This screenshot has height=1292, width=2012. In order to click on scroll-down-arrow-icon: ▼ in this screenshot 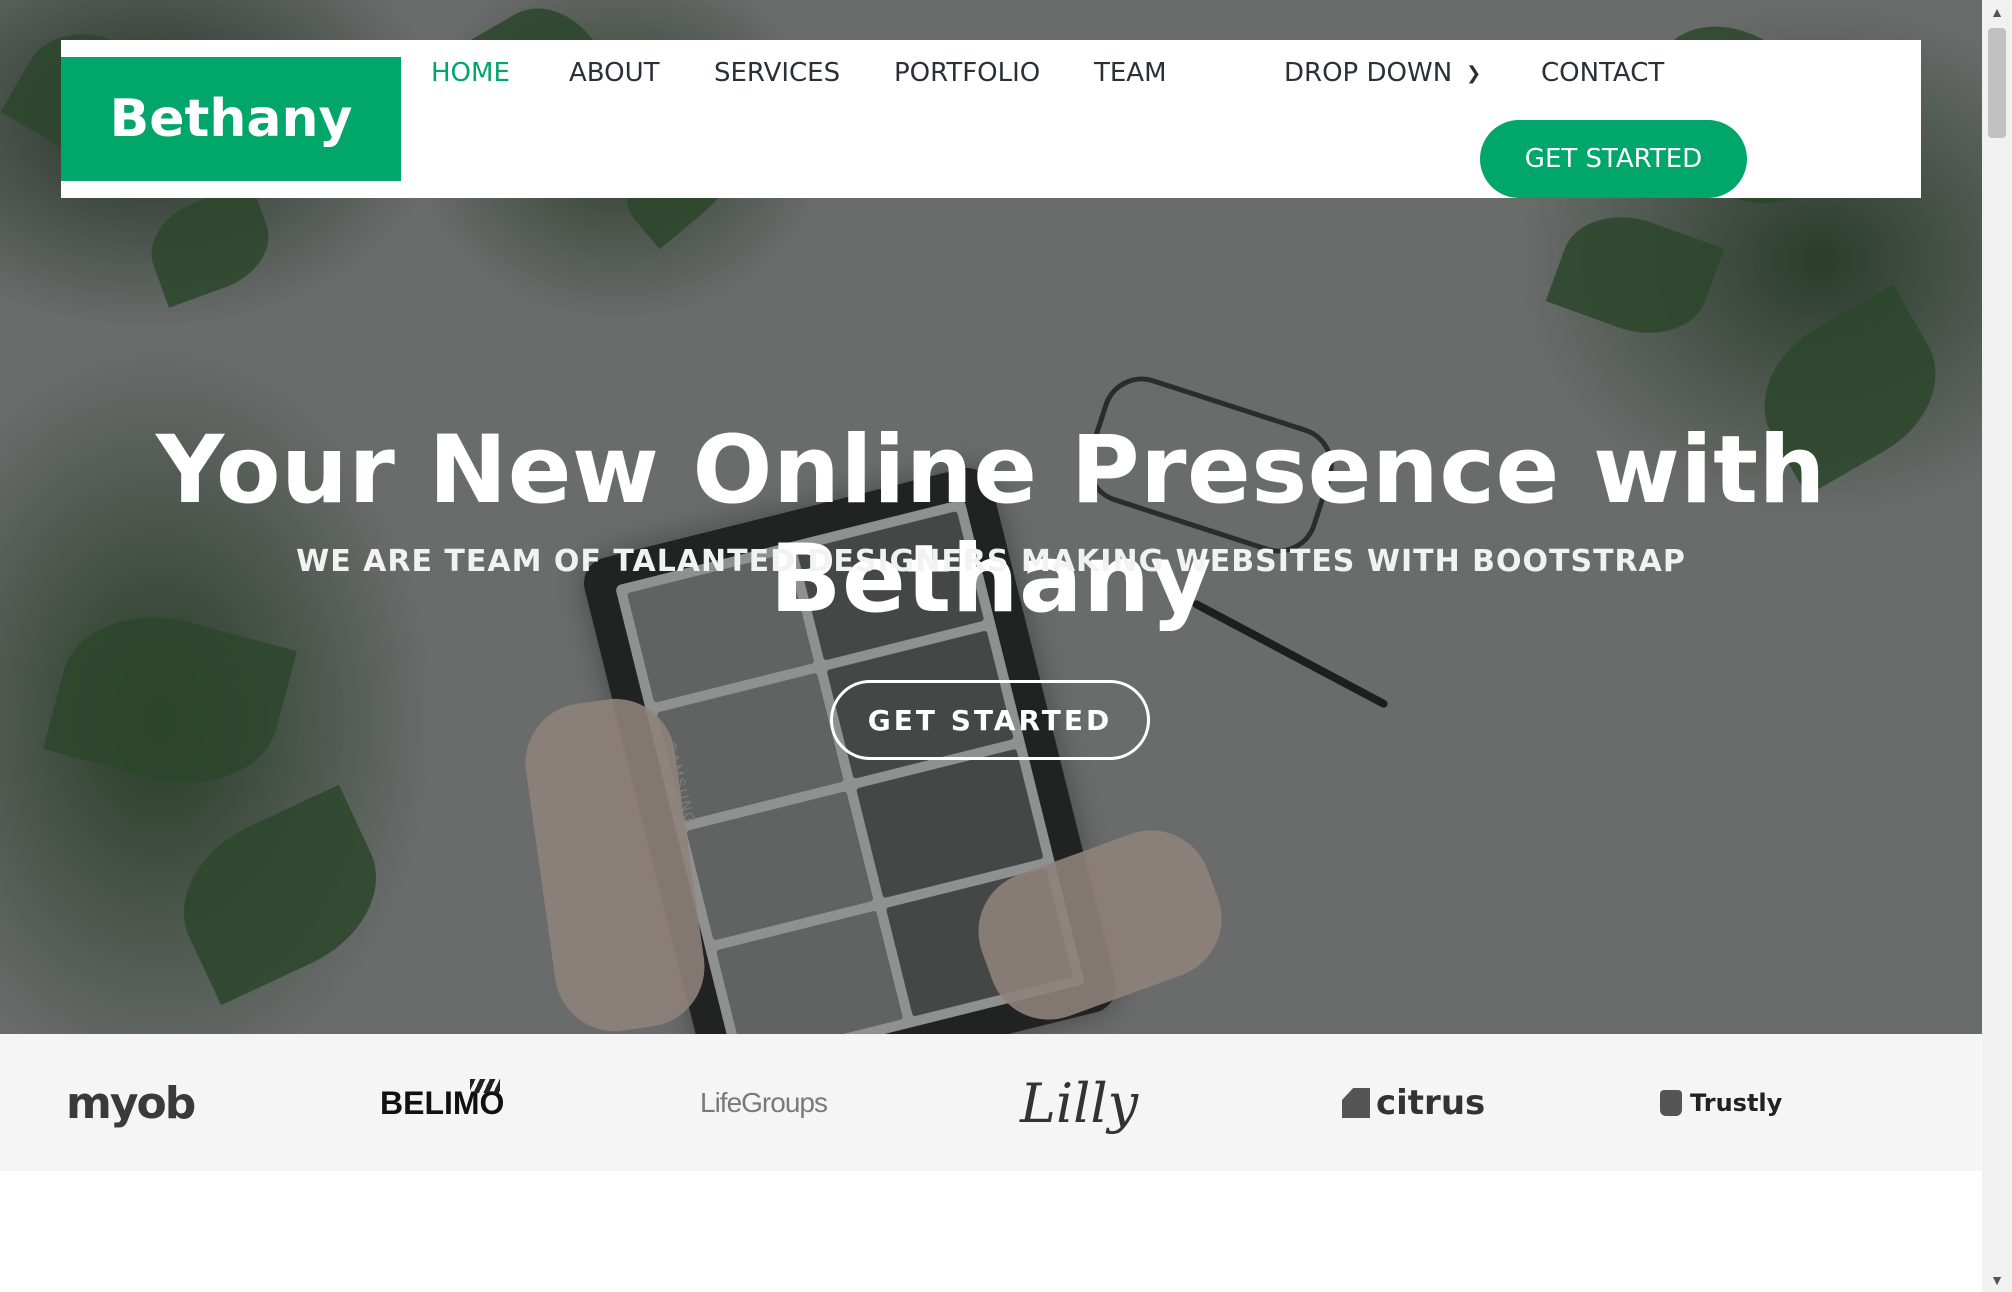, I will do `click(1997, 1280)`.